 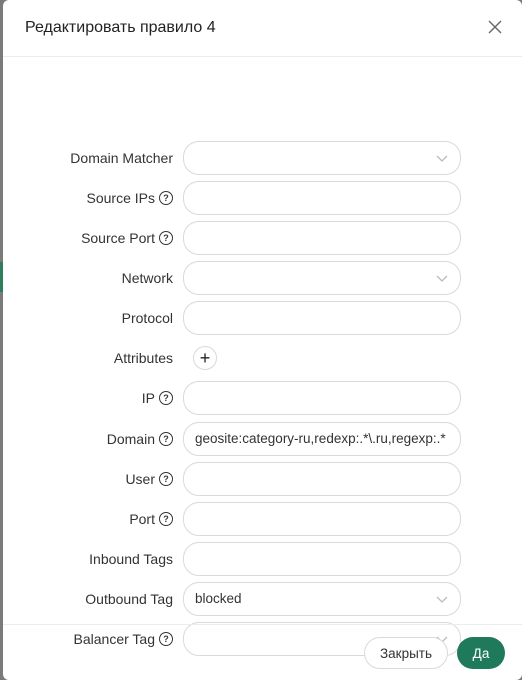 What do you see at coordinates (120, 27) in the screenshot?
I see `dialog-title: Редактировать правило 4` at bounding box center [120, 27].